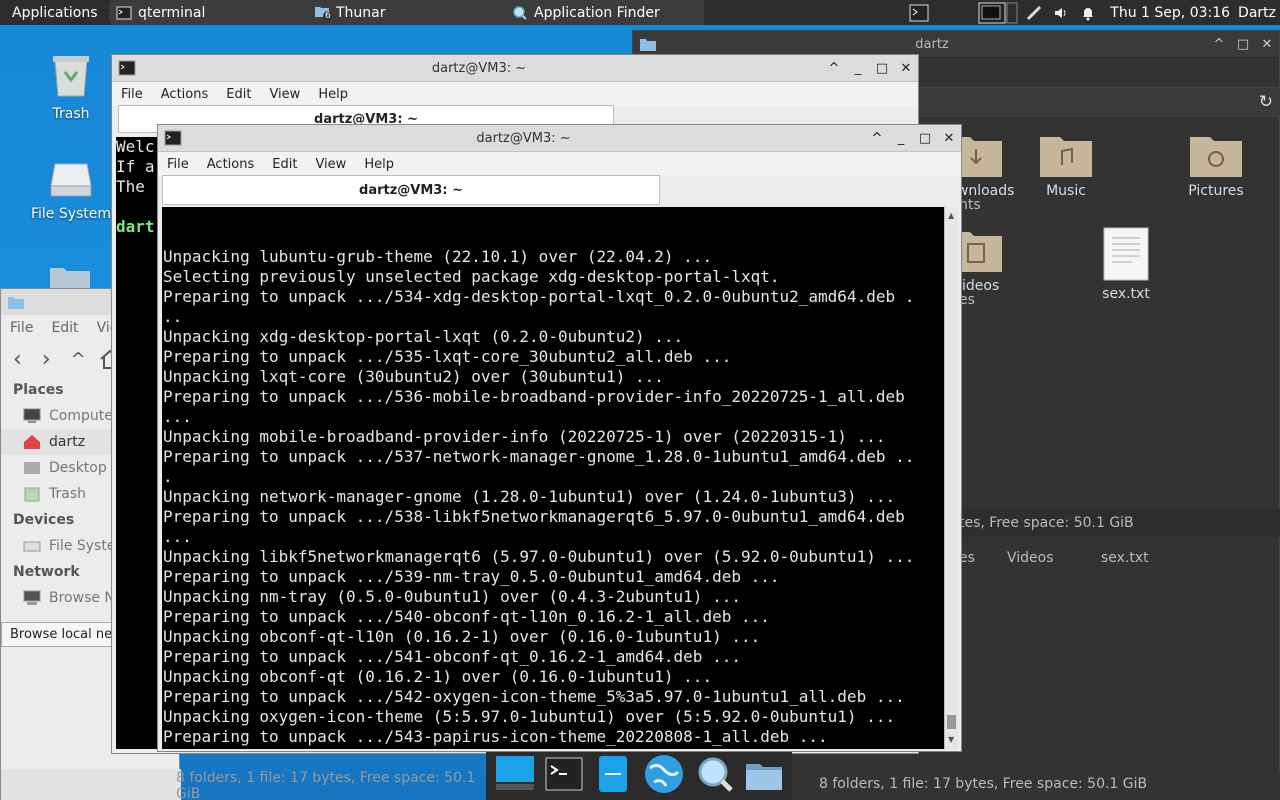 The width and height of the screenshot is (1280, 800). I want to click on back-icon: ‹, so click(17, 359).